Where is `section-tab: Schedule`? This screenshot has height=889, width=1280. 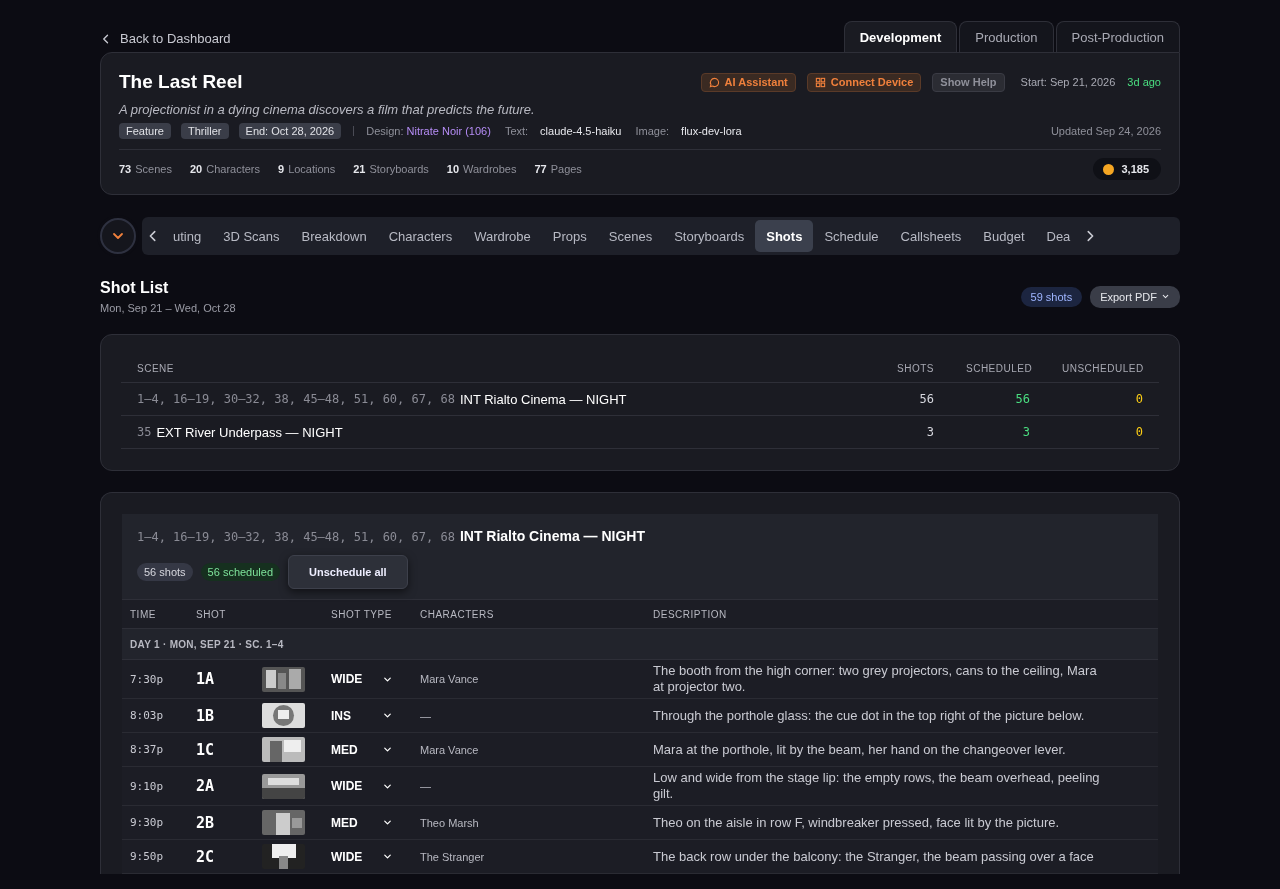 section-tab: Schedule is located at coordinates (851, 236).